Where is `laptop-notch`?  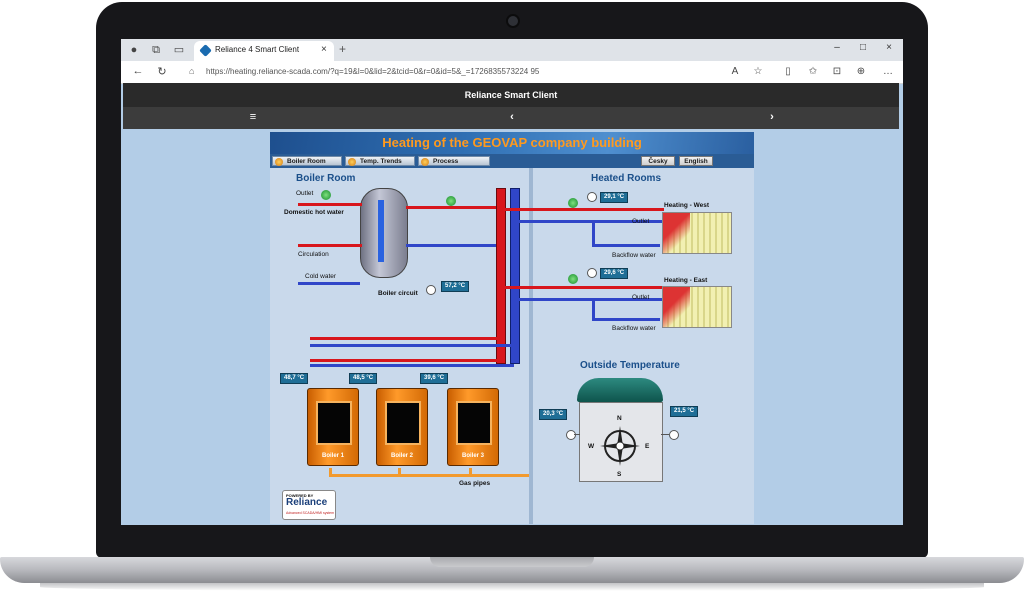 laptop-notch is located at coordinates (512, 562).